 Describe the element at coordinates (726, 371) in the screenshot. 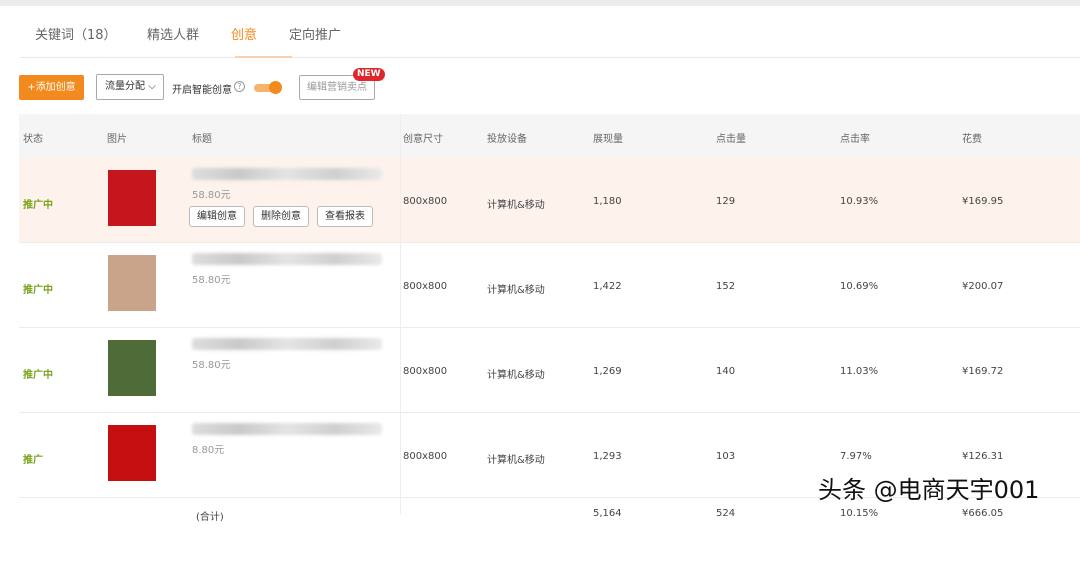

I see `clicks-cell: 140` at that location.